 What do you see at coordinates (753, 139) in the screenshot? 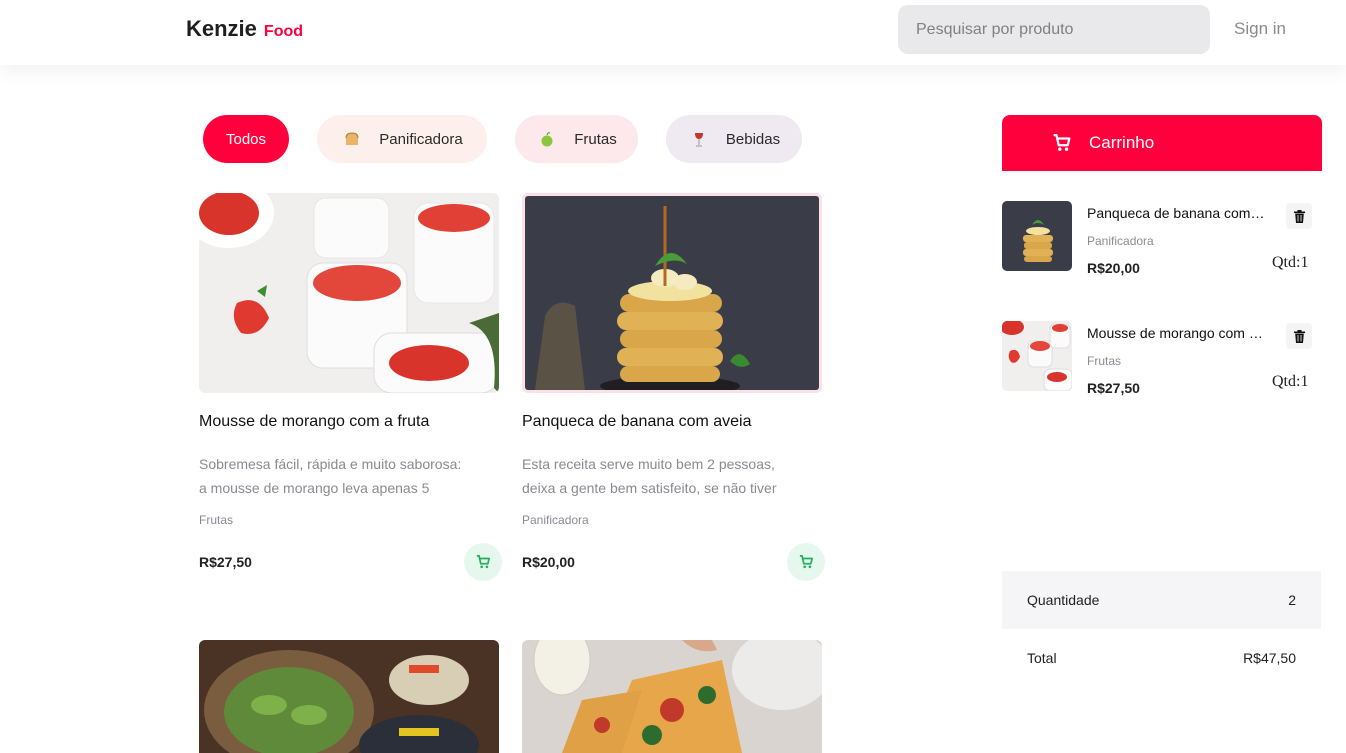
I see `category-label: Bebidas` at bounding box center [753, 139].